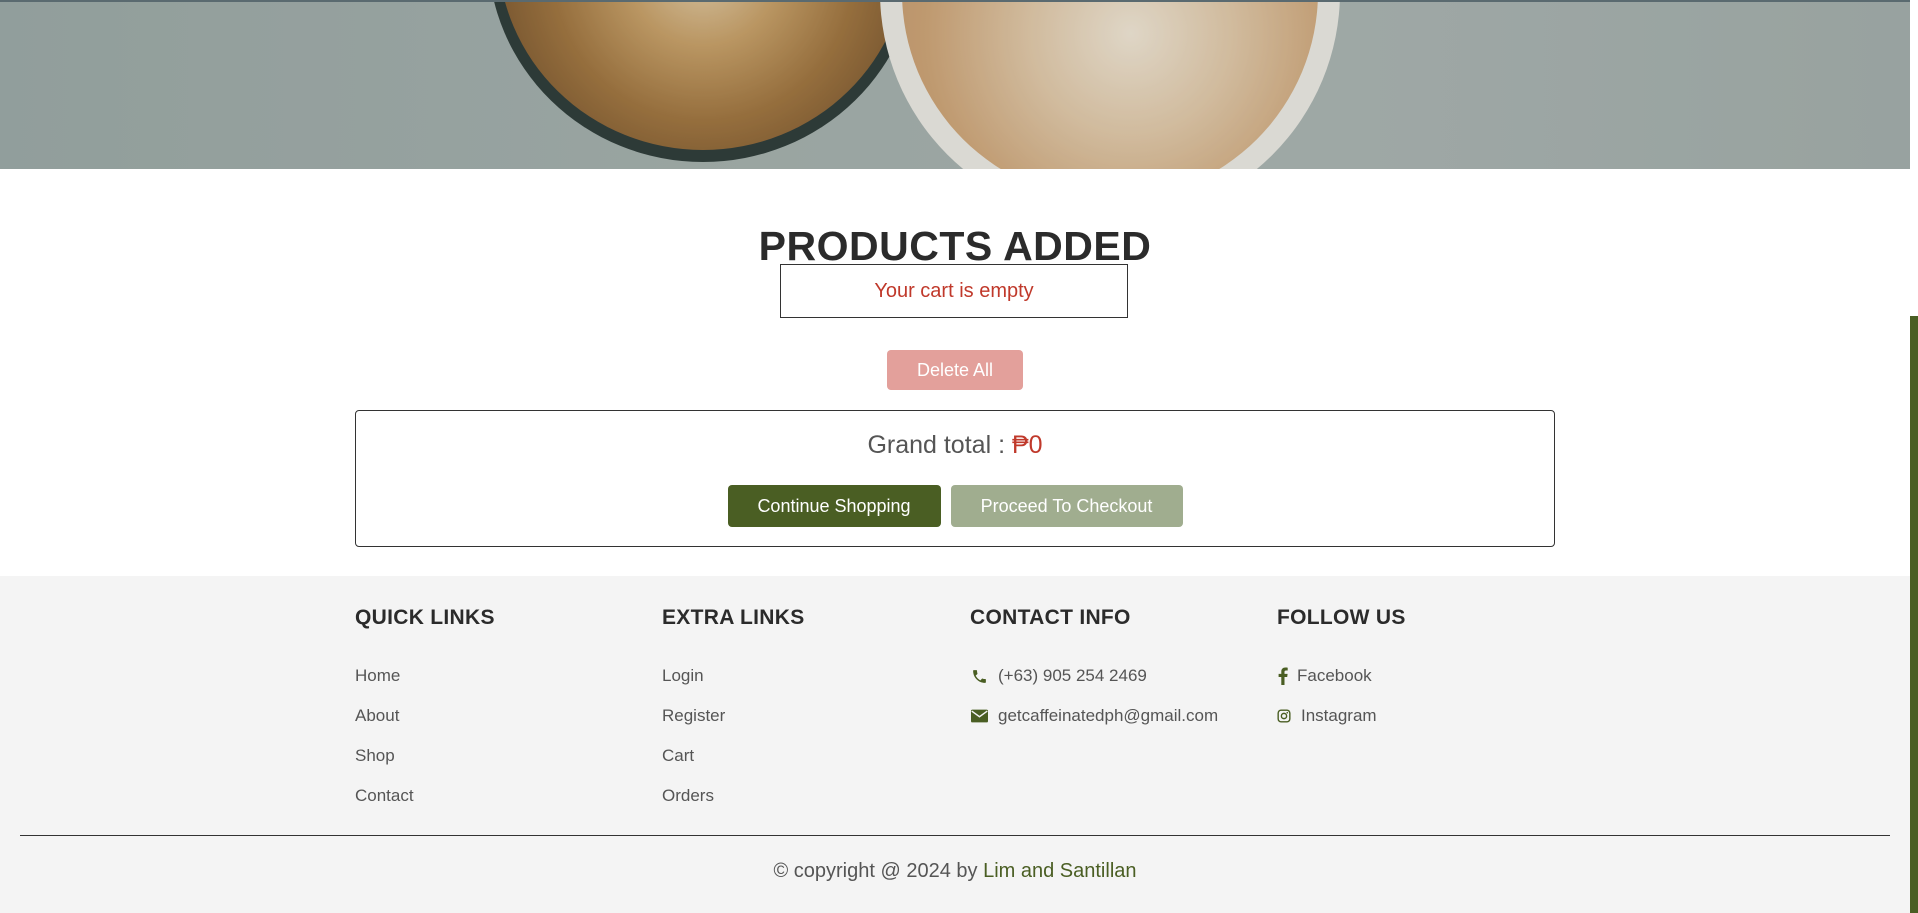 Image resolution: width=1918 pixels, height=913 pixels. I want to click on quick-links-heading: QUICK LINKS, so click(425, 617).